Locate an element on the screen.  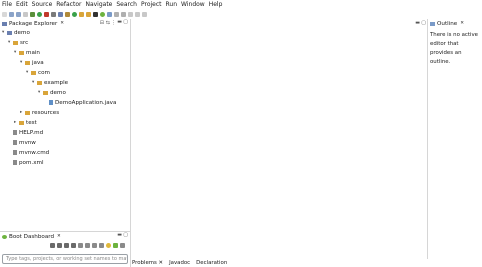
external-tools-icon is located at coordinates (46, 14).